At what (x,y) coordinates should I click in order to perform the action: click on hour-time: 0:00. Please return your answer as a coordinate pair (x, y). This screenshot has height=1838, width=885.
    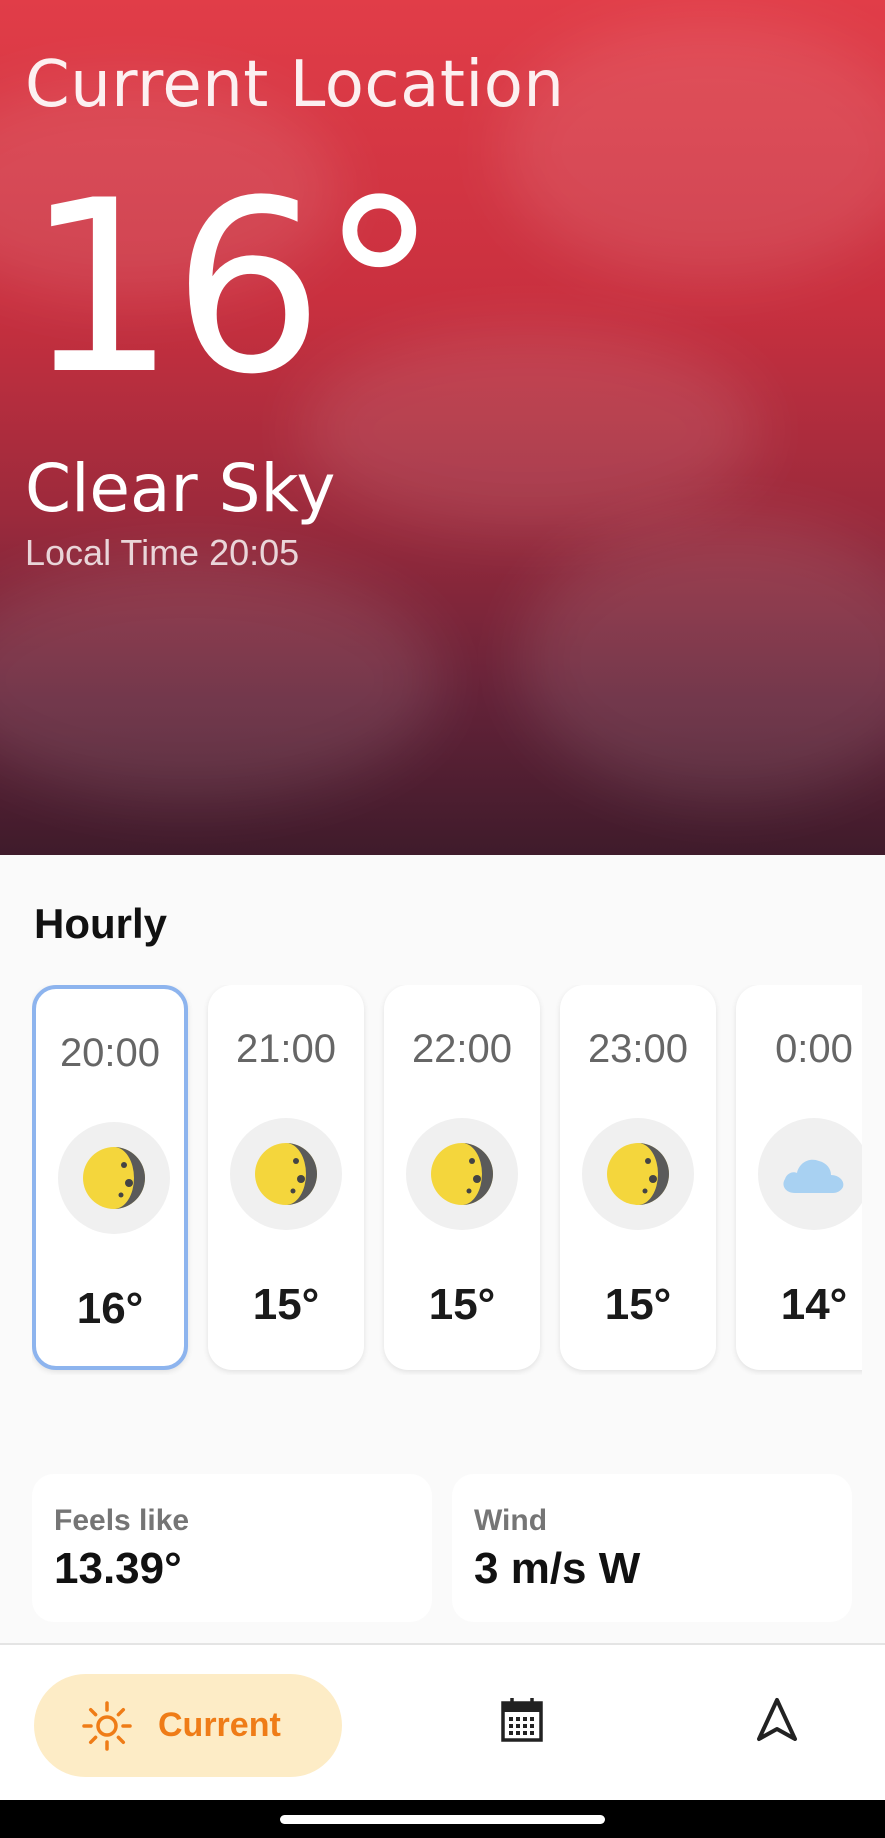
    Looking at the image, I should click on (814, 1049).